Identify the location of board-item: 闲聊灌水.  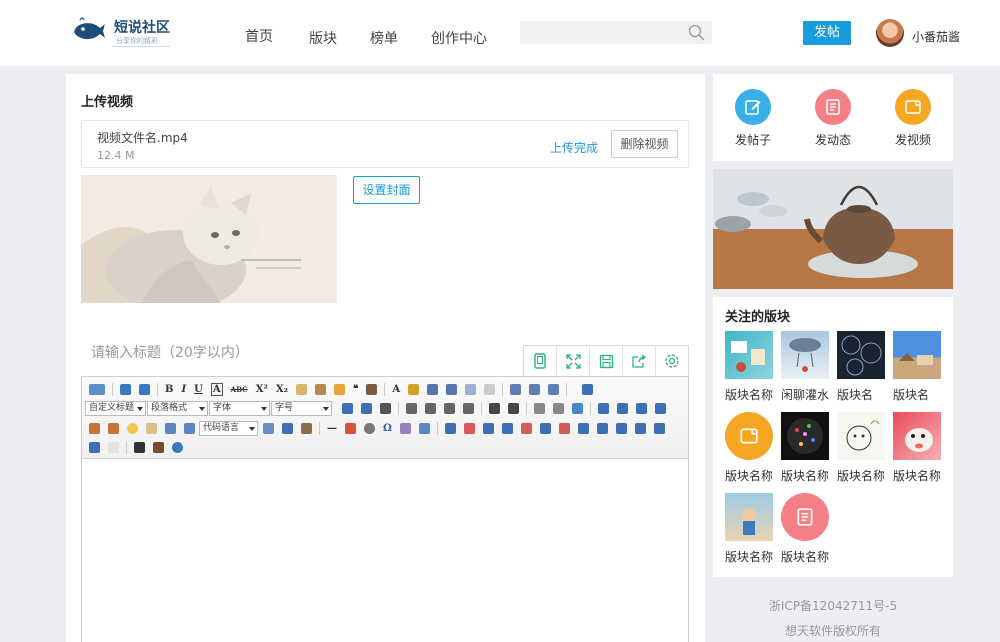
(806, 367).